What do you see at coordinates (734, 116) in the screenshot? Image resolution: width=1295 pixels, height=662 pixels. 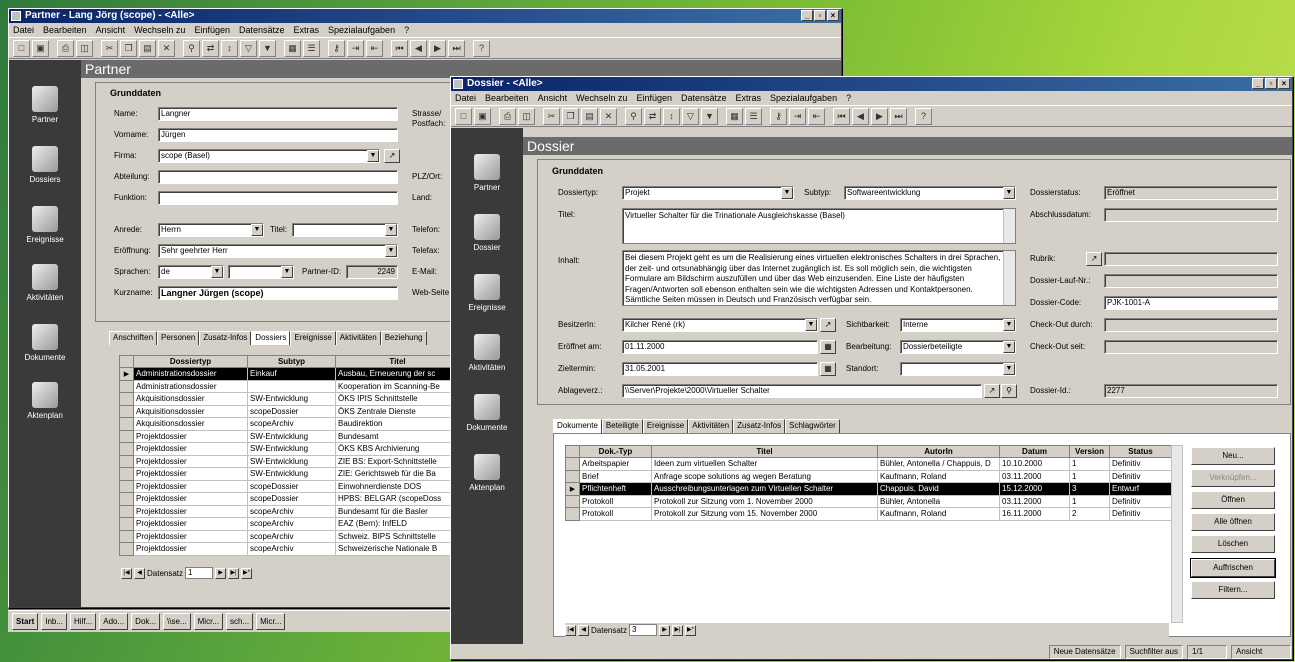 I see `form-view-icon: ▦` at bounding box center [734, 116].